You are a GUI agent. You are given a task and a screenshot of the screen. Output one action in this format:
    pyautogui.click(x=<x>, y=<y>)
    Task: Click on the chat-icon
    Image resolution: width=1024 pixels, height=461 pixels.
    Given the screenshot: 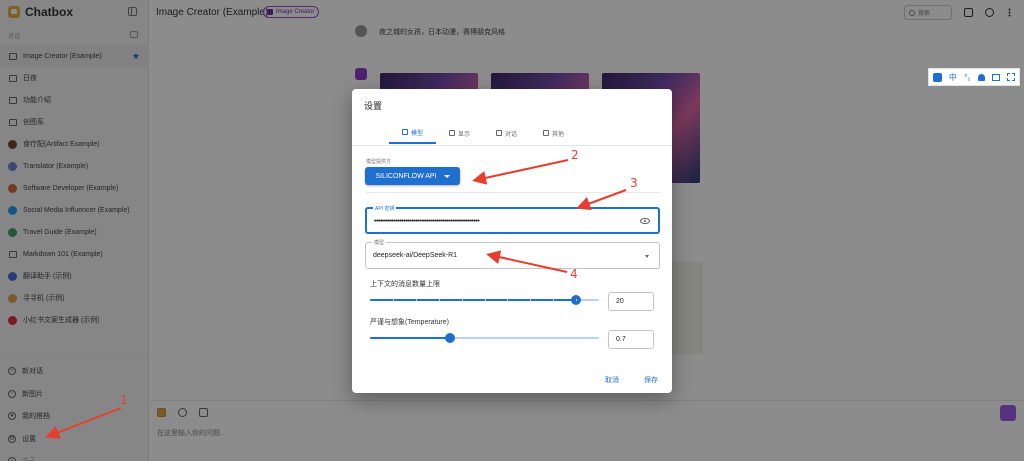 What is the action you would take?
    pyautogui.click(x=498, y=133)
    